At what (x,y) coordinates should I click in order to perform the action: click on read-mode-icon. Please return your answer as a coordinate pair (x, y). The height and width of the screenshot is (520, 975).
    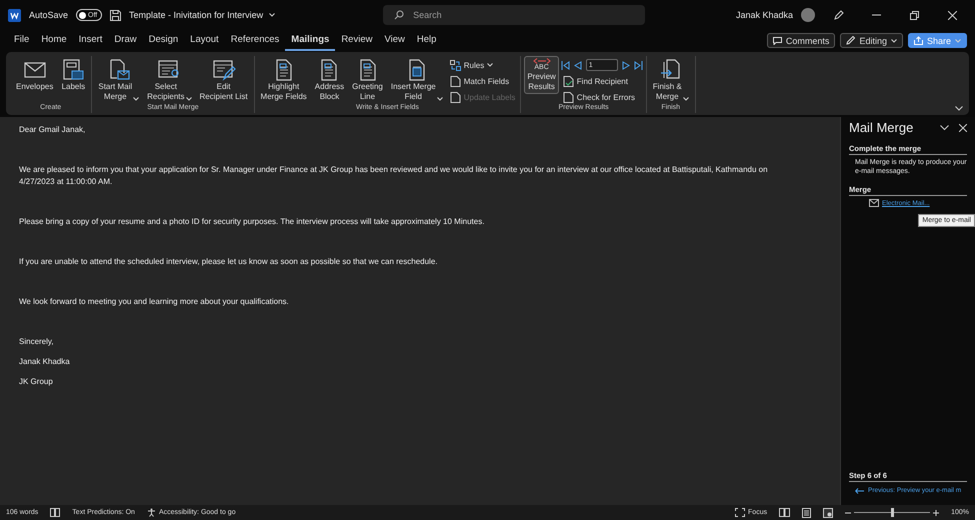
    Looking at the image, I should click on (784, 512).